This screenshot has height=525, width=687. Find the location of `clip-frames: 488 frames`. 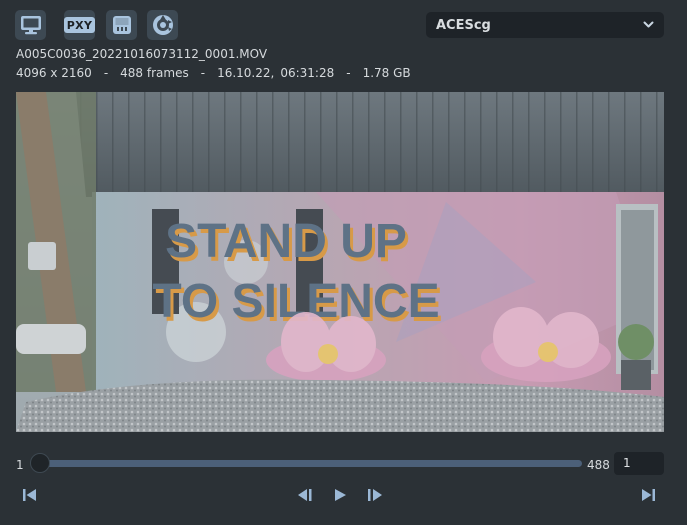

clip-frames: 488 frames is located at coordinates (154, 73).